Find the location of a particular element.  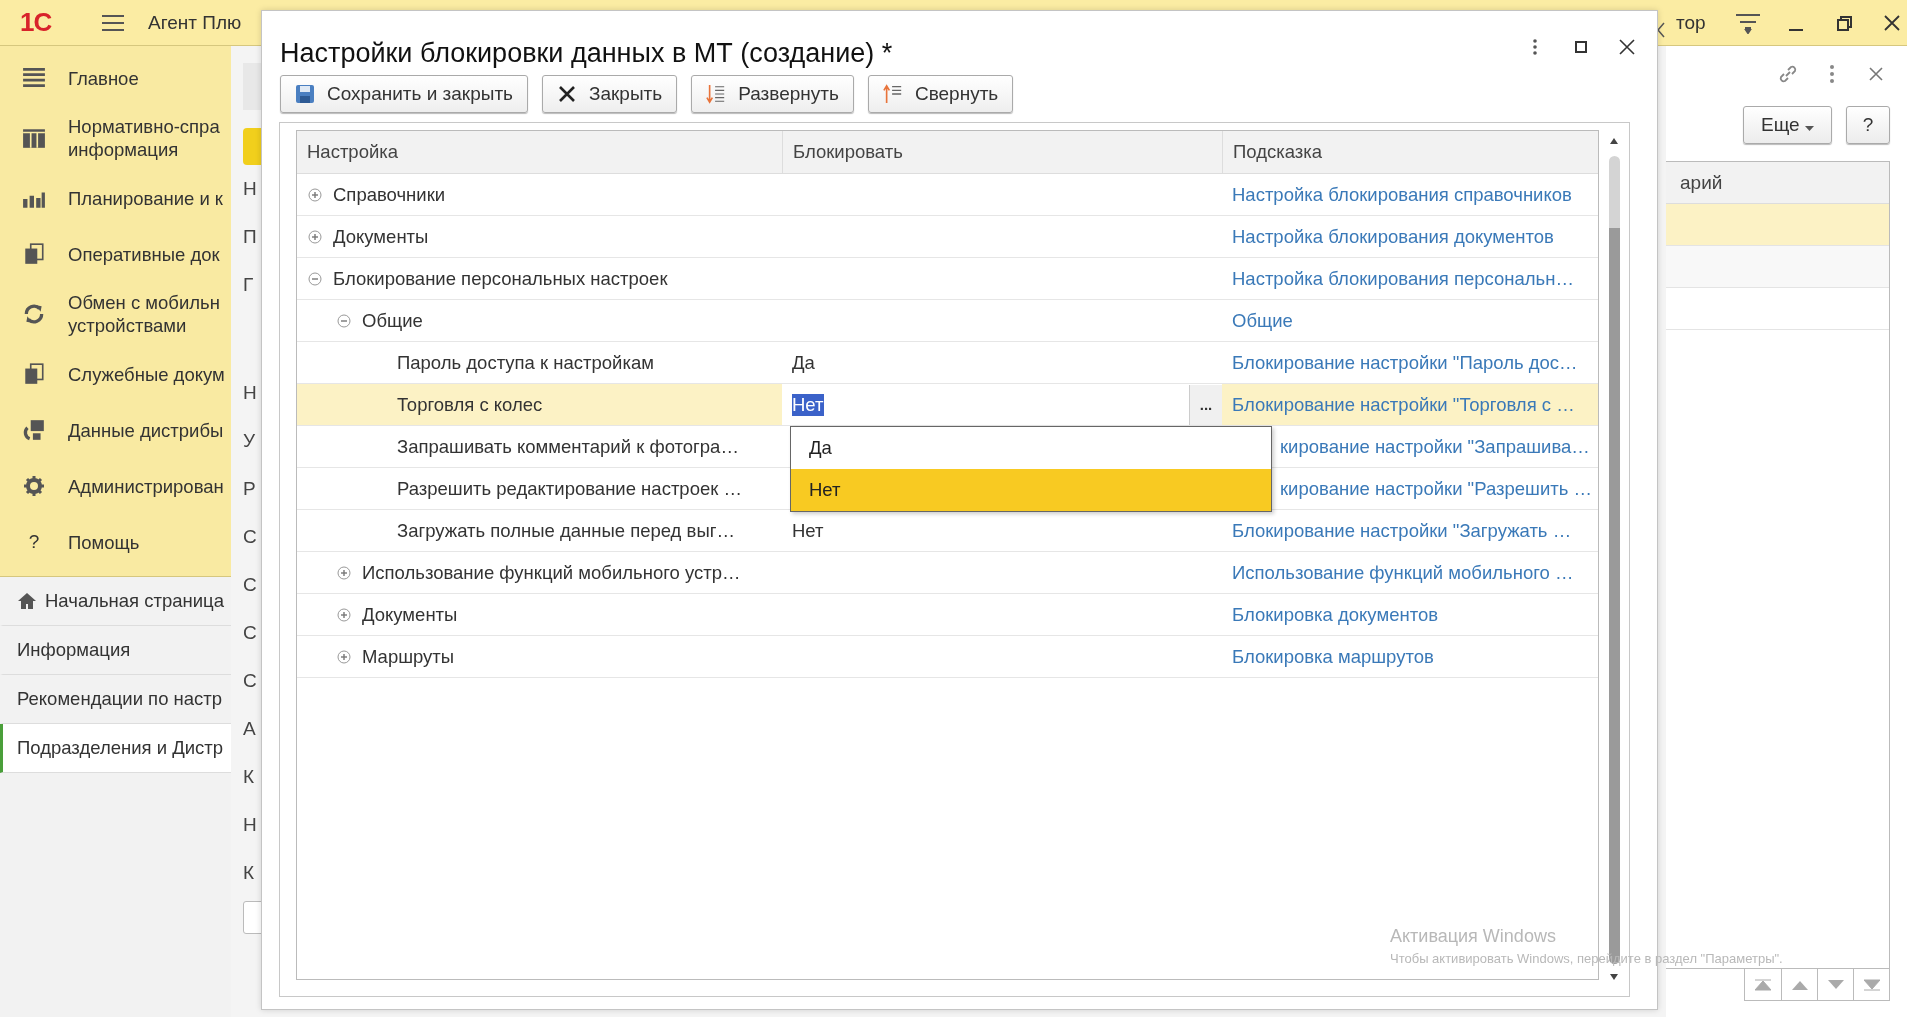

field-label: Г is located at coordinates (248, 285).